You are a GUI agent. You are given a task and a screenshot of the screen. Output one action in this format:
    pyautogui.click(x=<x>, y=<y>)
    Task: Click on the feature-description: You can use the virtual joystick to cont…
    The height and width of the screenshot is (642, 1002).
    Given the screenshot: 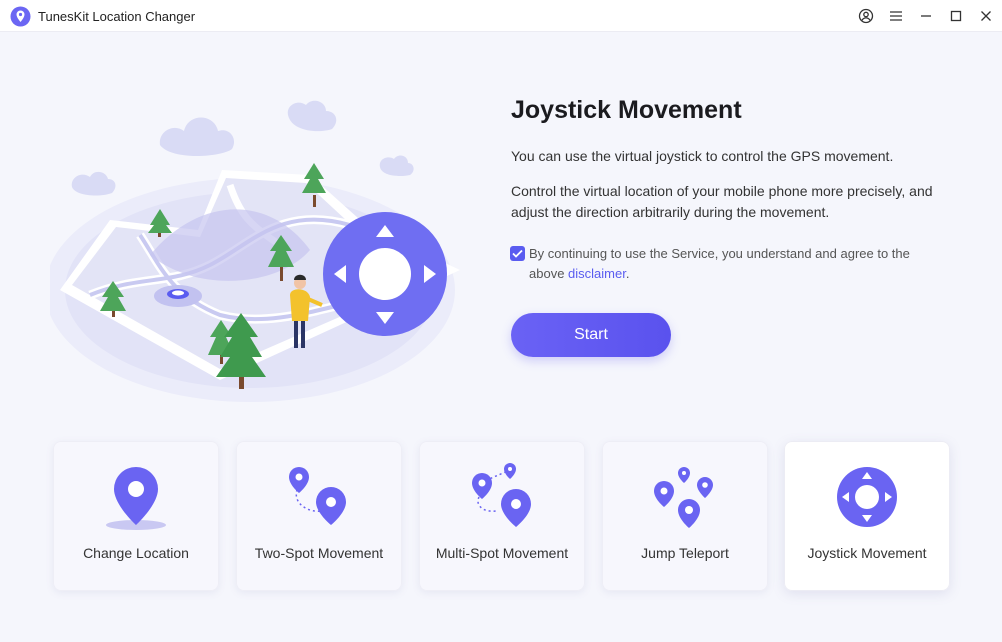 What is the action you would take?
    pyautogui.click(x=702, y=156)
    